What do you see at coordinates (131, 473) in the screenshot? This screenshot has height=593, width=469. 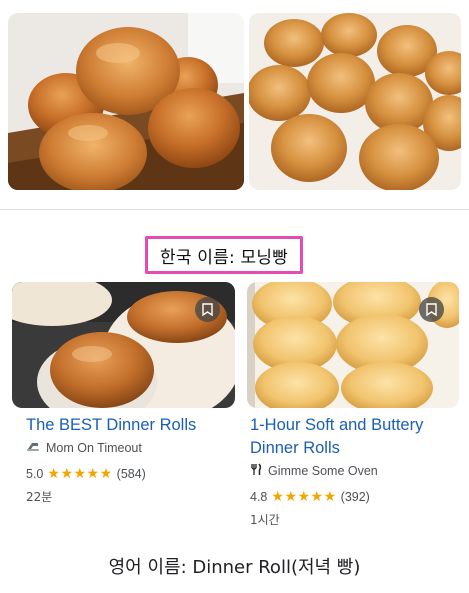 I see `recipe-card-1-review-count: (584)` at bounding box center [131, 473].